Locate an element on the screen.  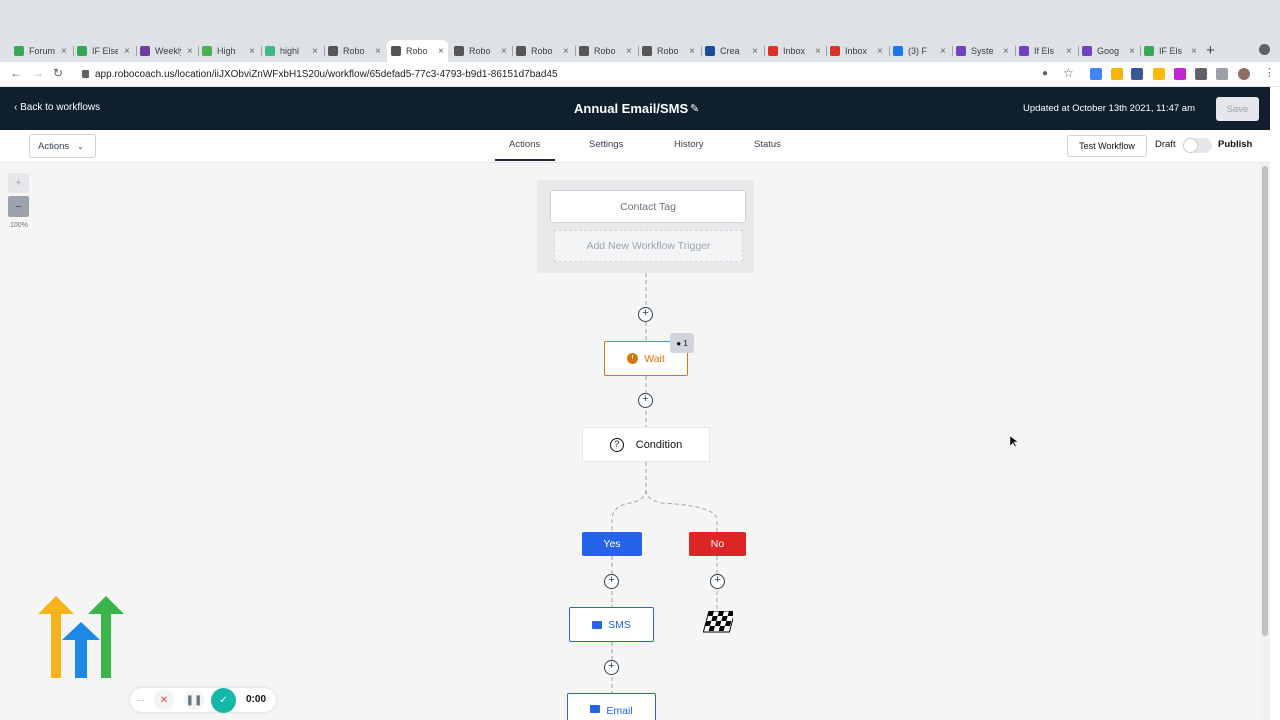
forward-arrow-icon: → is located at coordinates (38, 73).